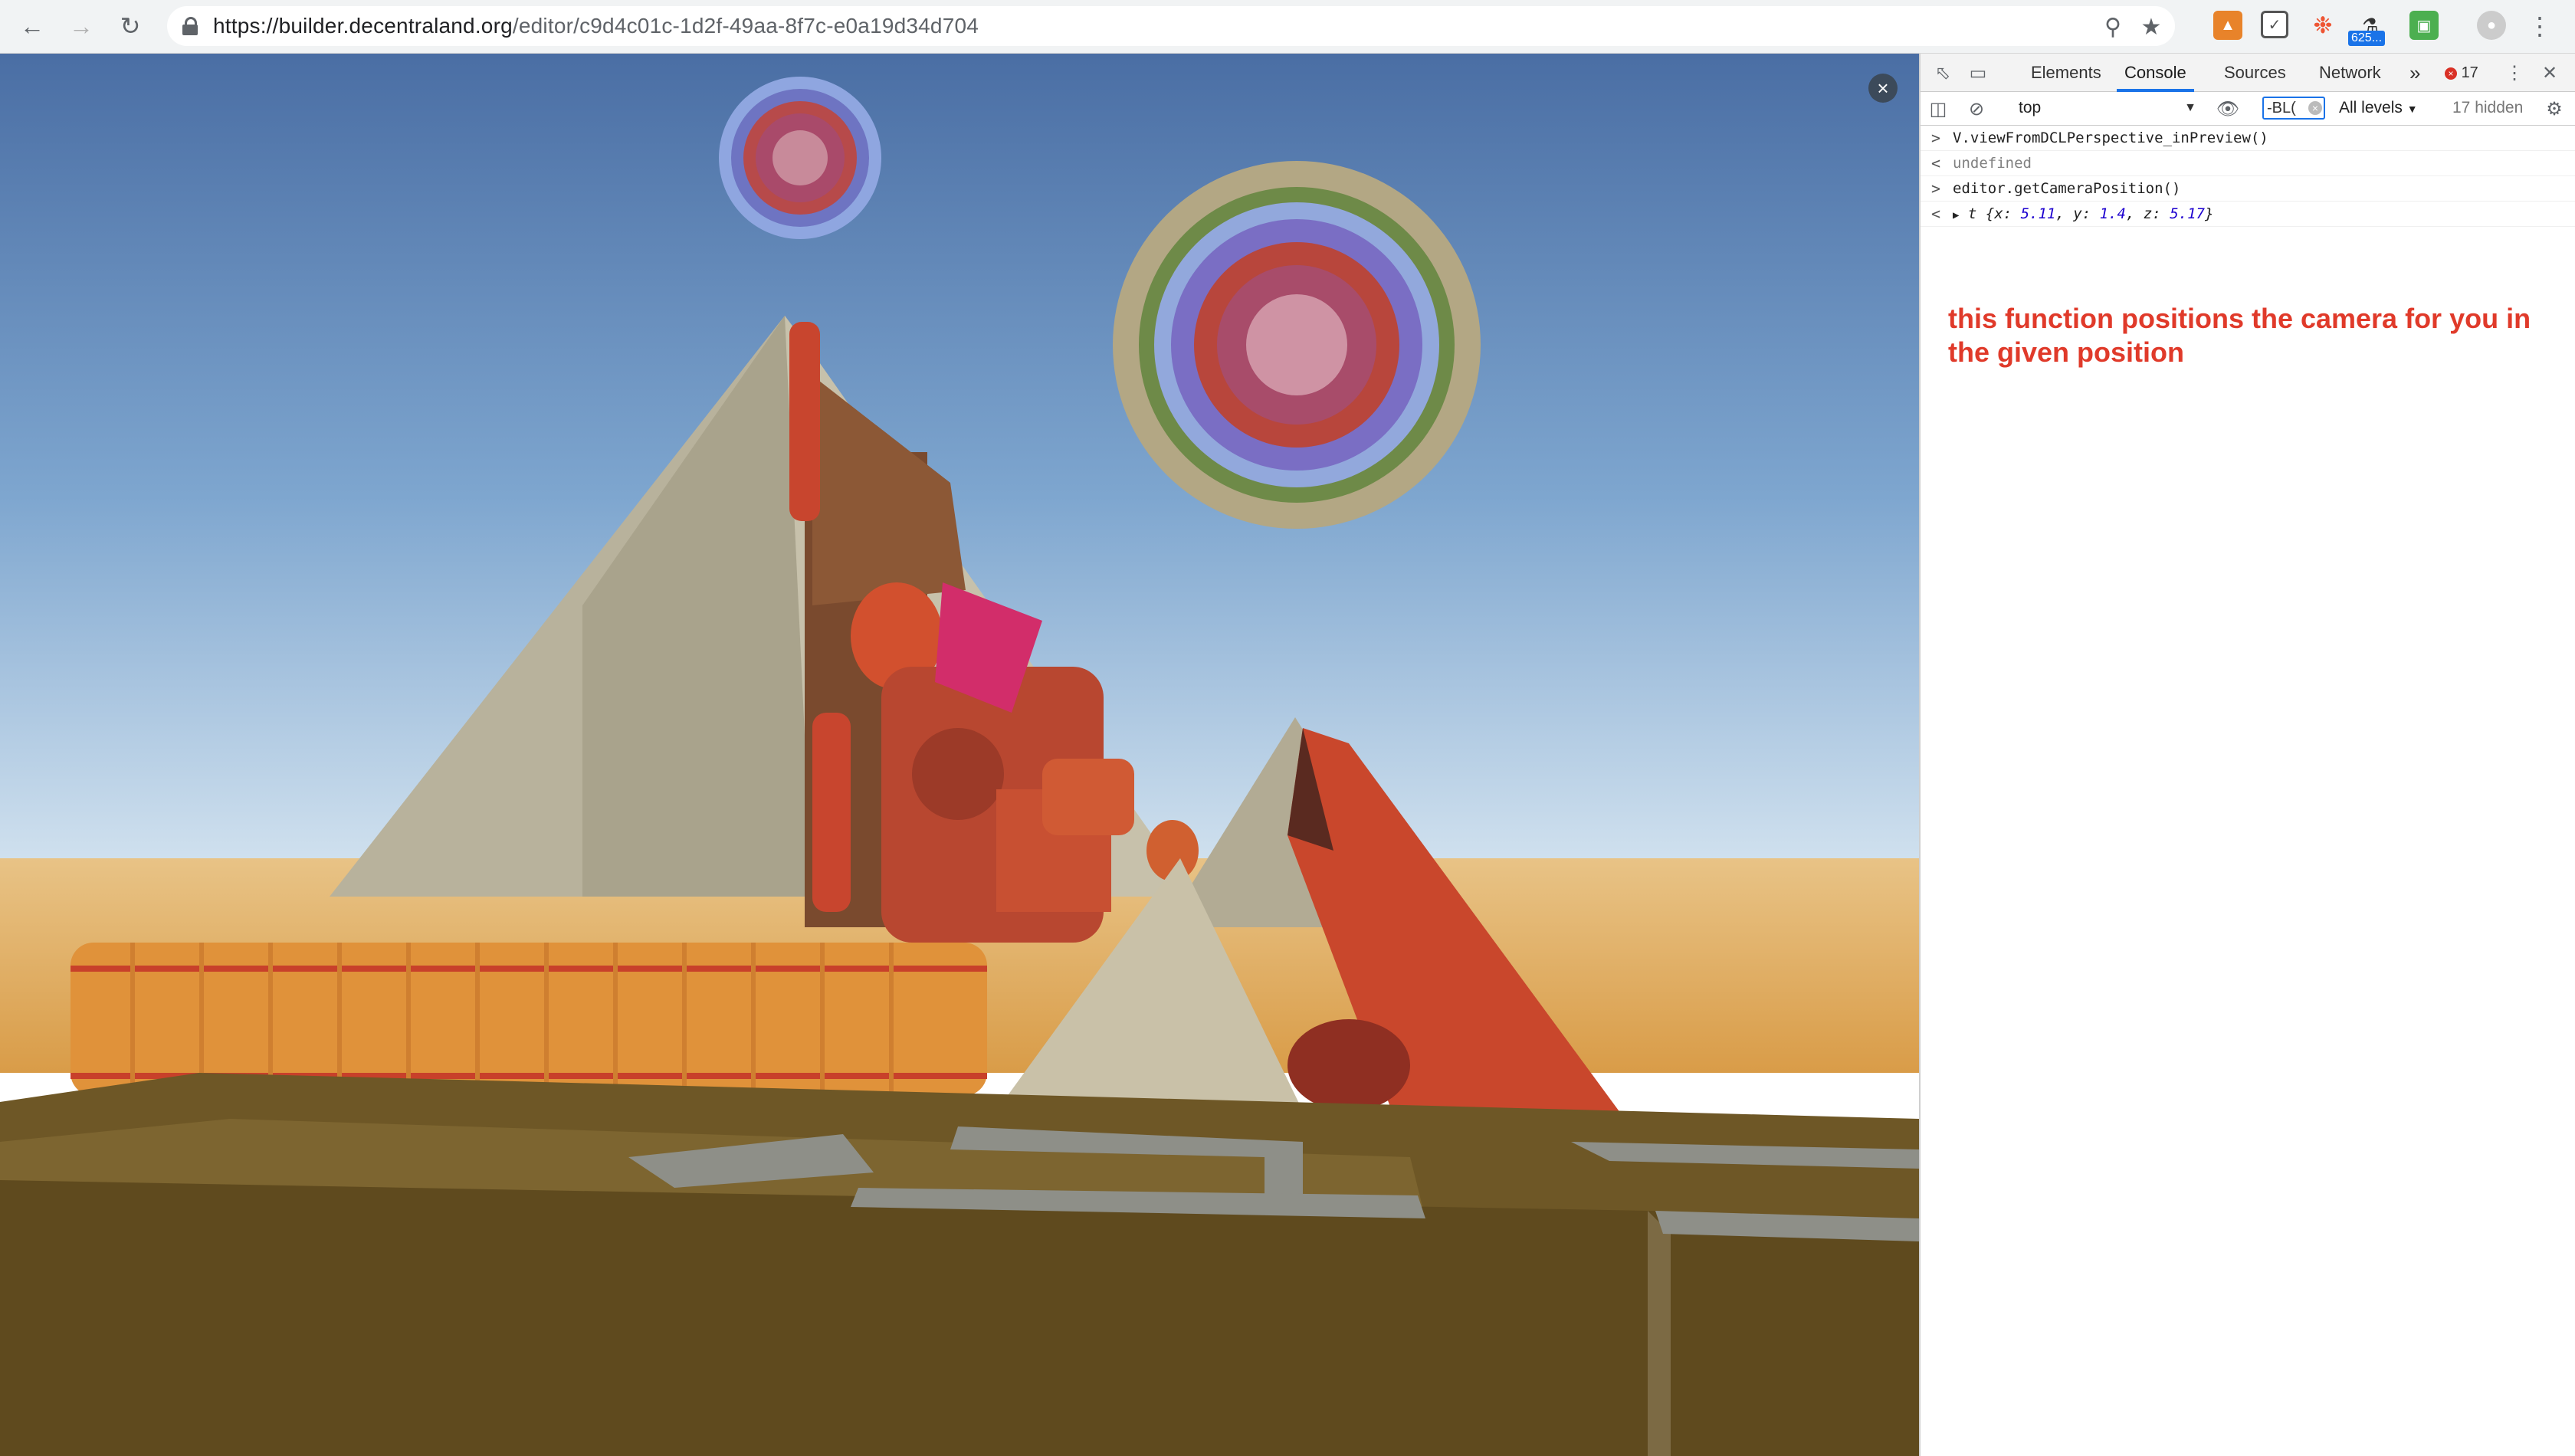 This screenshot has height=1456, width=2575. What do you see at coordinates (2187, 213) in the screenshot?
I see `object-value: 5.17` at bounding box center [2187, 213].